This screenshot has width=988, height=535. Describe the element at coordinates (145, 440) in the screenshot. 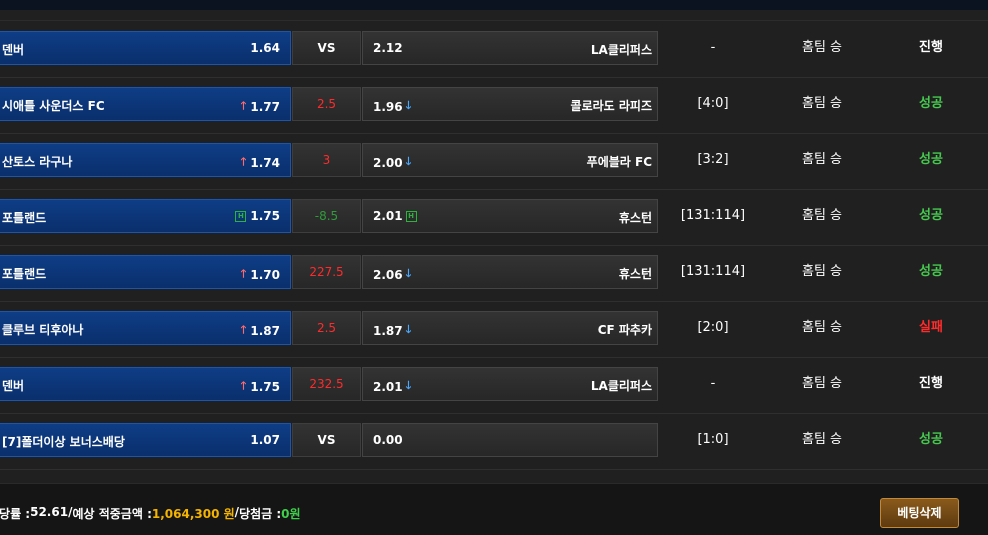

I see `home-team-button: [7]폴더이상 보너스배당 1.07` at that location.